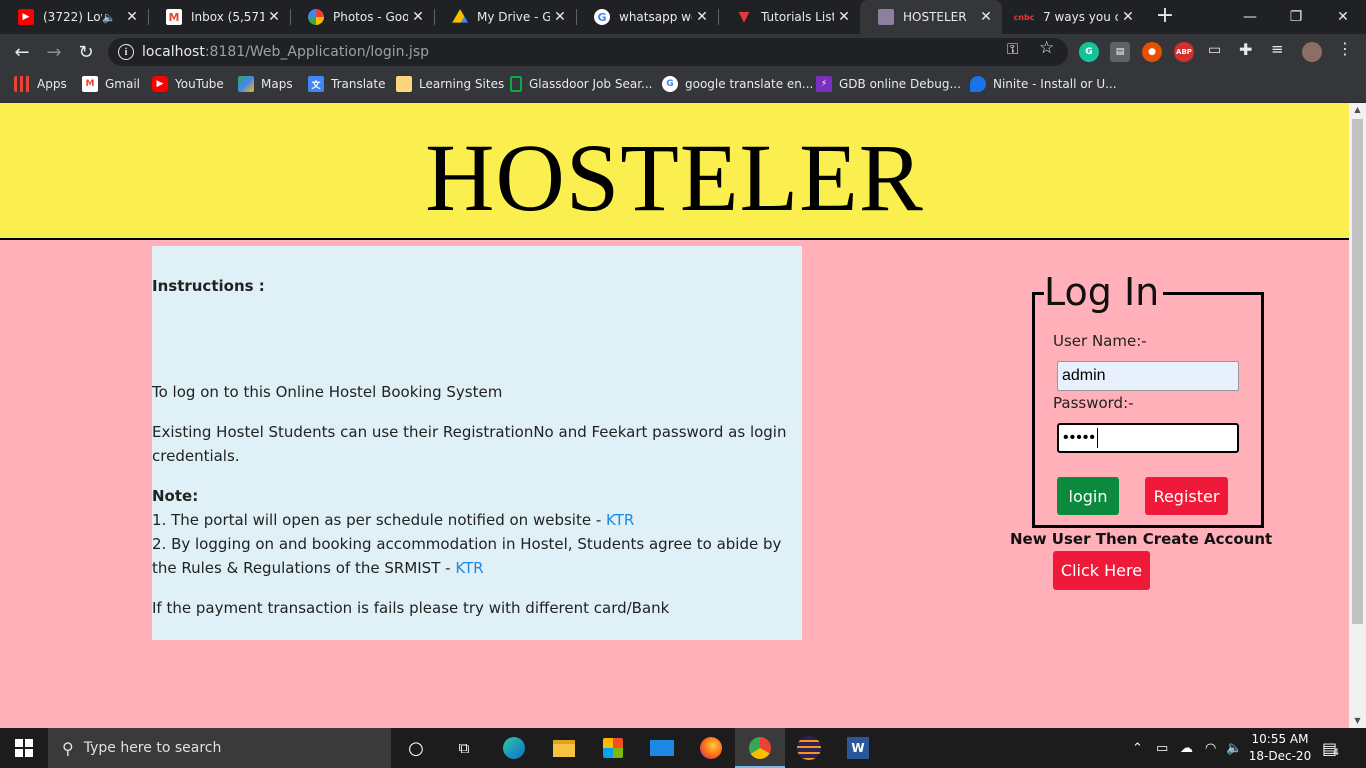 The height and width of the screenshot is (768, 1366). I want to click on word-logo-icon: W, so click(858, 748).